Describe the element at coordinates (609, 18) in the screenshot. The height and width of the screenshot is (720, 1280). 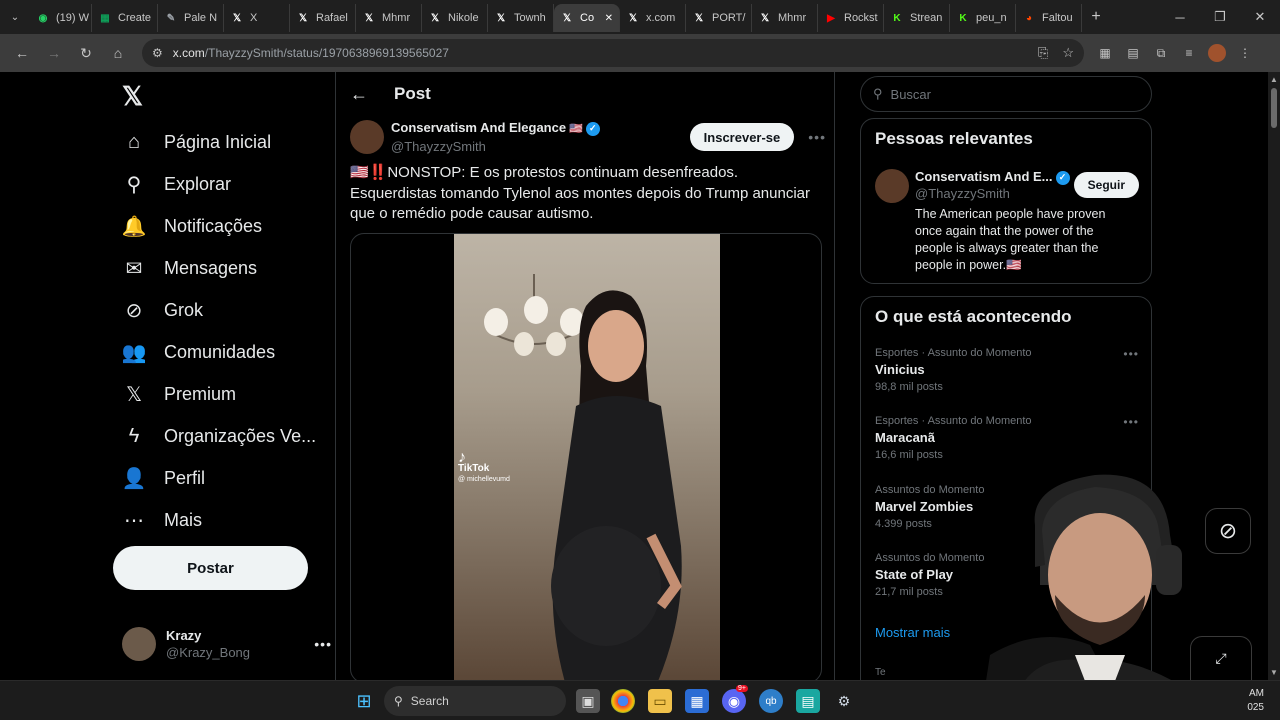
I see `close-tab-icon: ✕` at that location.